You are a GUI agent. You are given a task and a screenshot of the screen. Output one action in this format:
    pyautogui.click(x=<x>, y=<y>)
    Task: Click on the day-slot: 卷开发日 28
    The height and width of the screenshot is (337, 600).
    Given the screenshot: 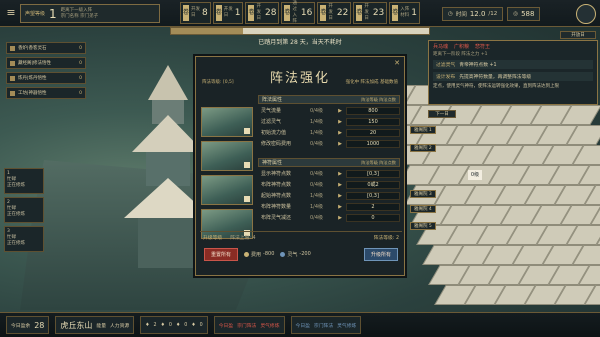 What is the action you would take?
    pyautogui.click(x=262, y=13)
    